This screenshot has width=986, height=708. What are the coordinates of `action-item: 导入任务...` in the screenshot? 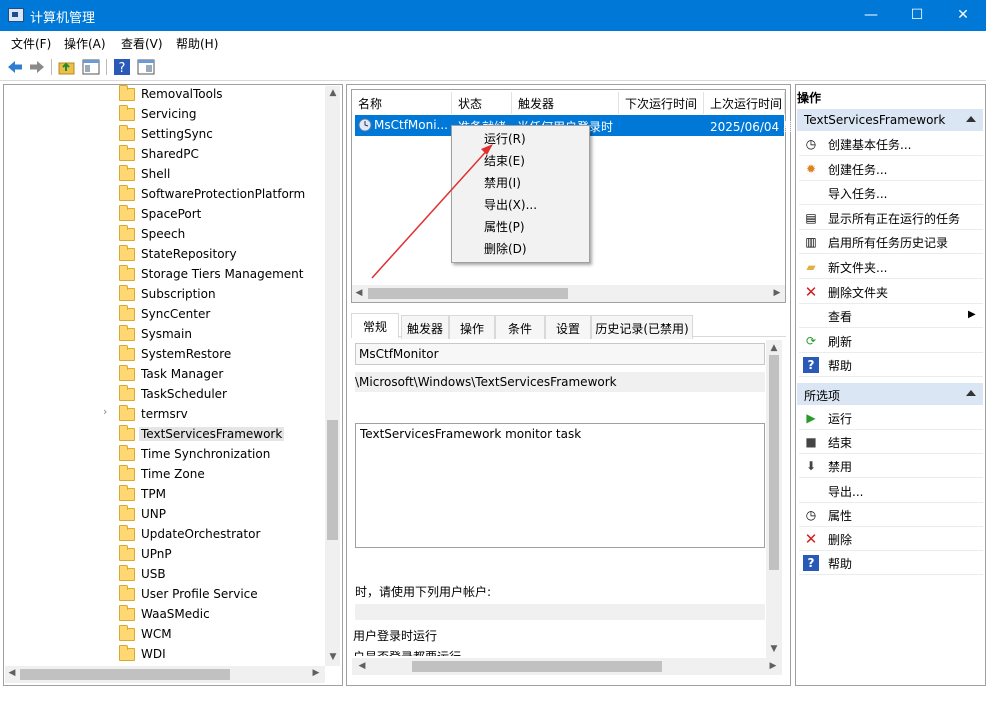 It's located at (891, 193).